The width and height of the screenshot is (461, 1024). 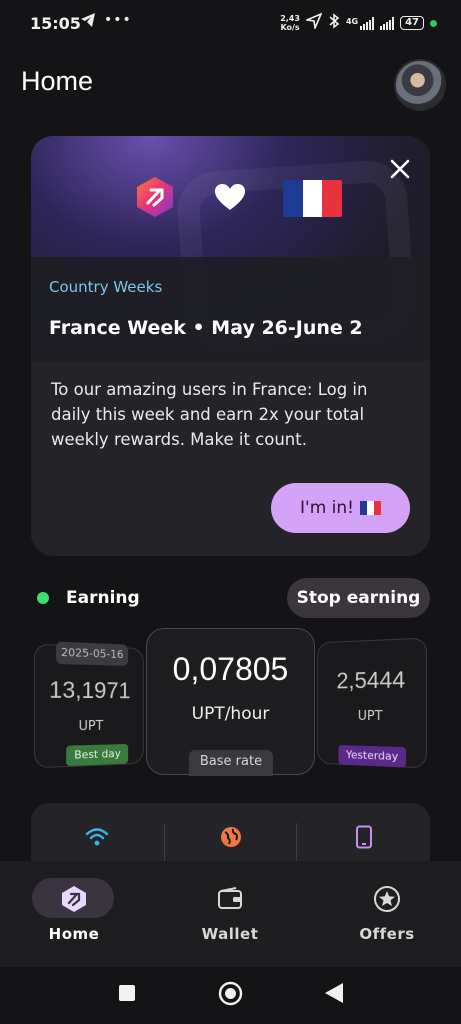 I want to click on status-bar: 15:05 ••• 2,43 Ko/s 4G 47, so click(x=230, y=25).